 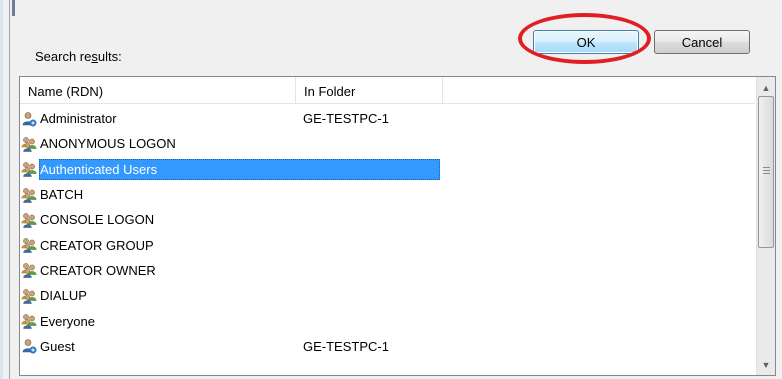 I want to click on cell-name: Administrator, so click(x=68, y=118).